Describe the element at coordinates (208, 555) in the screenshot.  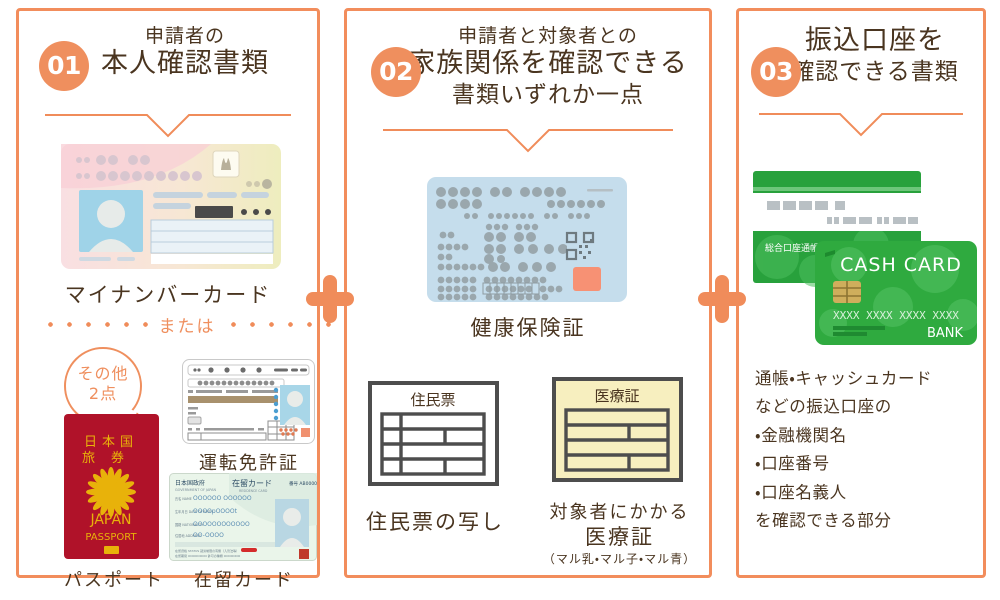
I see `svg-text: 在留期間 OOOOOOOO 許可の種類 OOOOOOO` at that location.